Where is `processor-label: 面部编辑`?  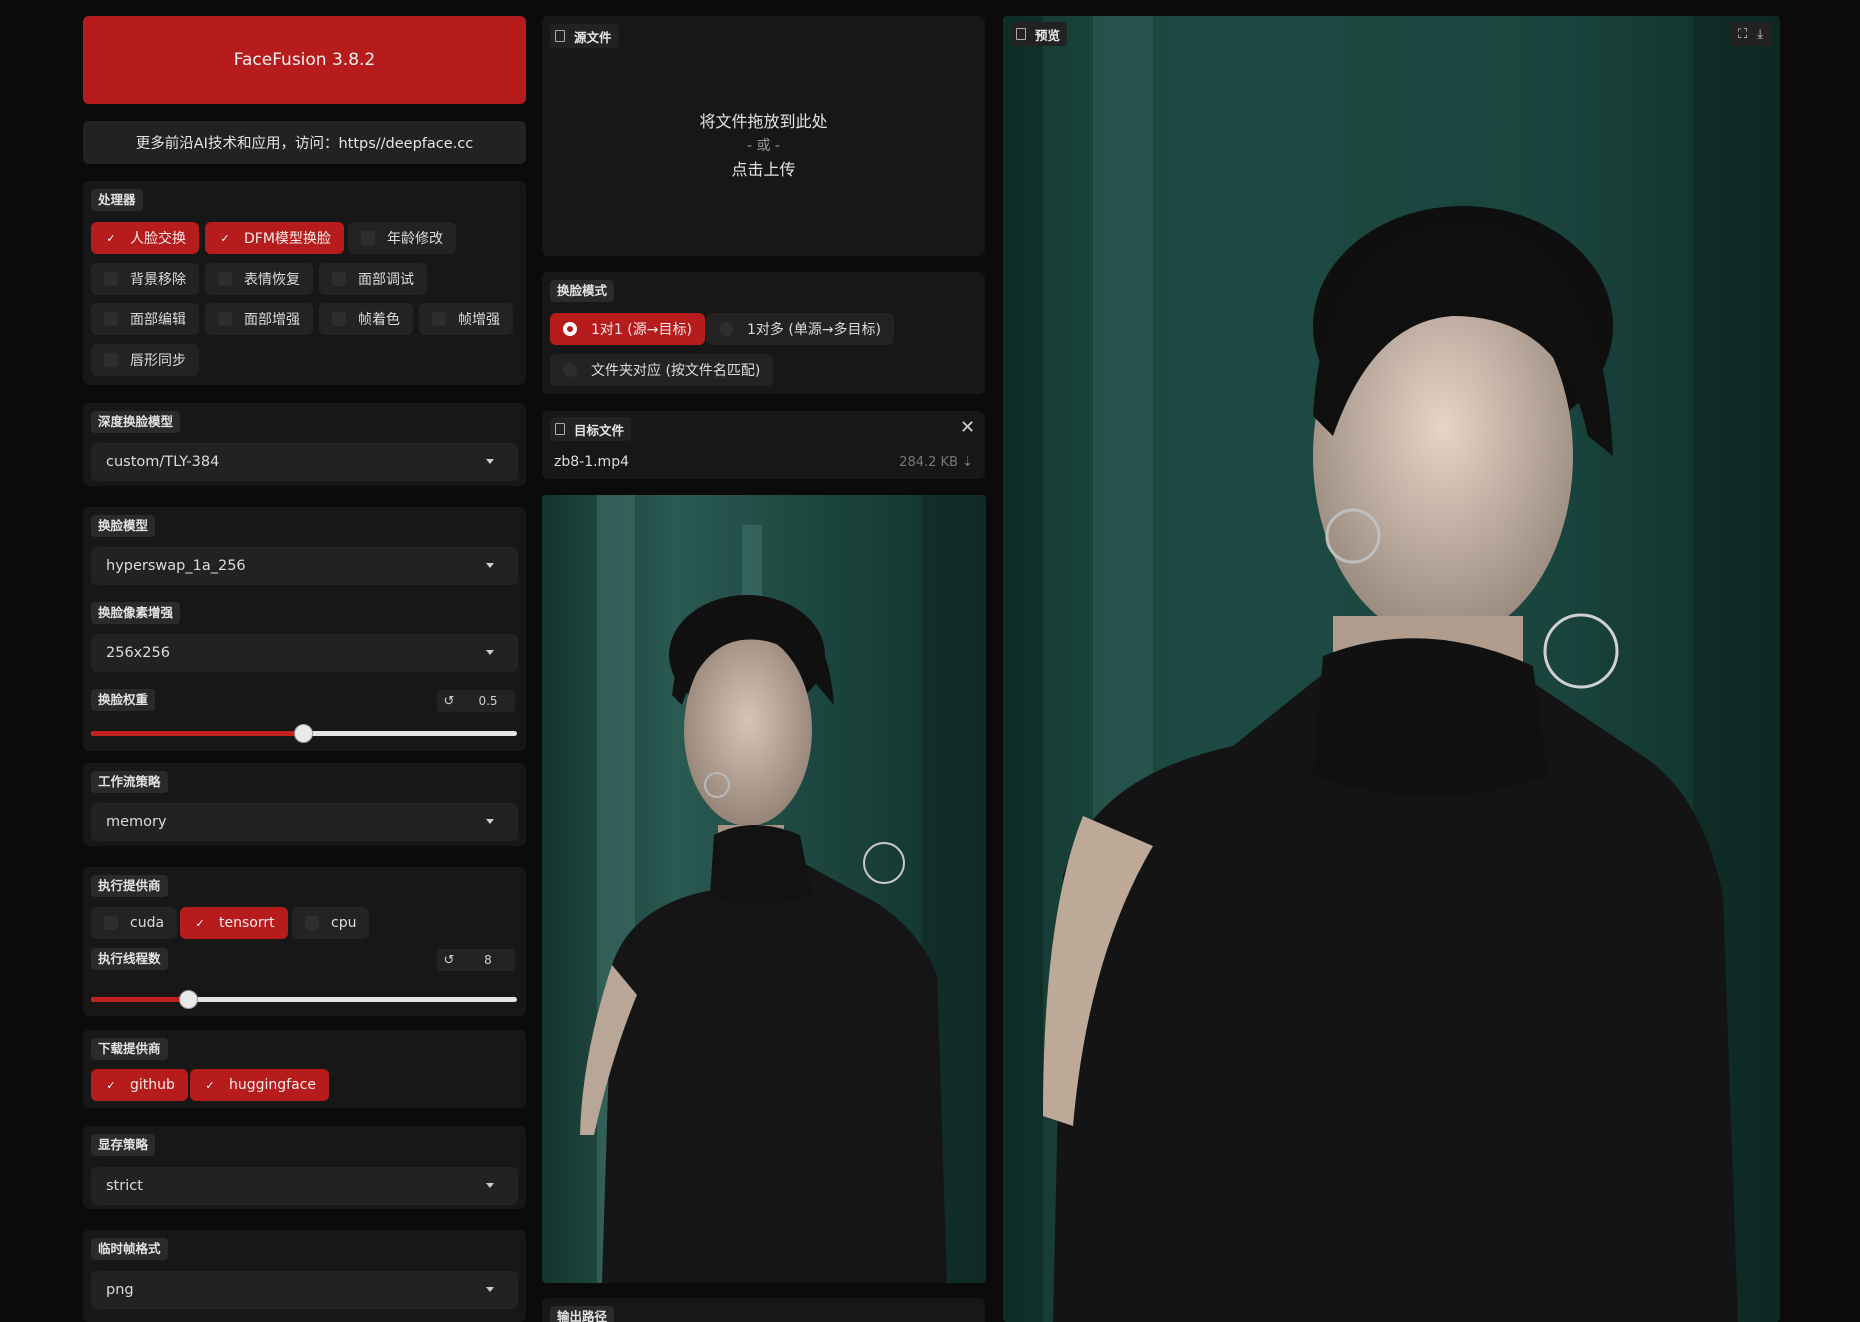
processor-label: 面部编辑 is located at coordinates (158, 320).